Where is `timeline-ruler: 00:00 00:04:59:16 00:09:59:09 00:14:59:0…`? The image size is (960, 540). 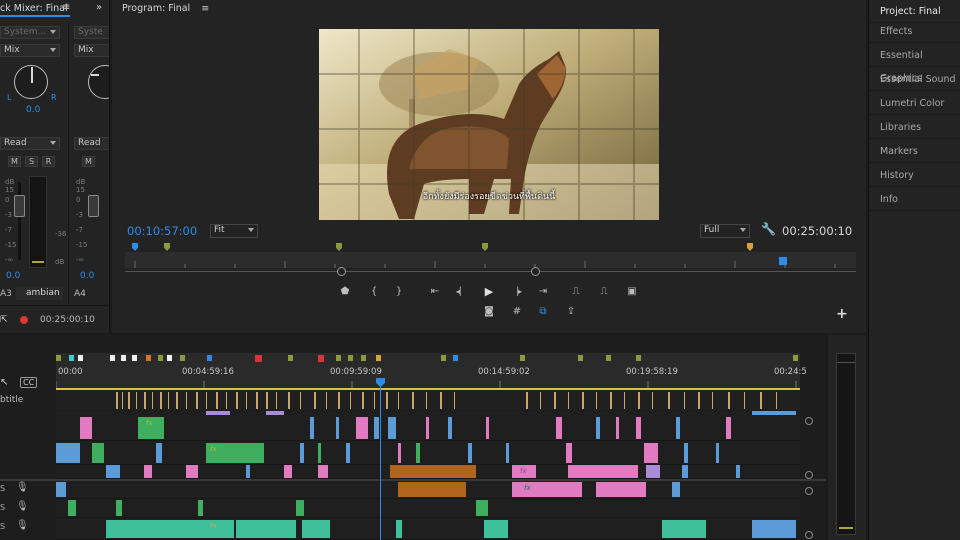
timeline-ruler: 00:00 00:04:59:16 00:09:59:09 00:14:59:0… is located at coordinates (431, 371).